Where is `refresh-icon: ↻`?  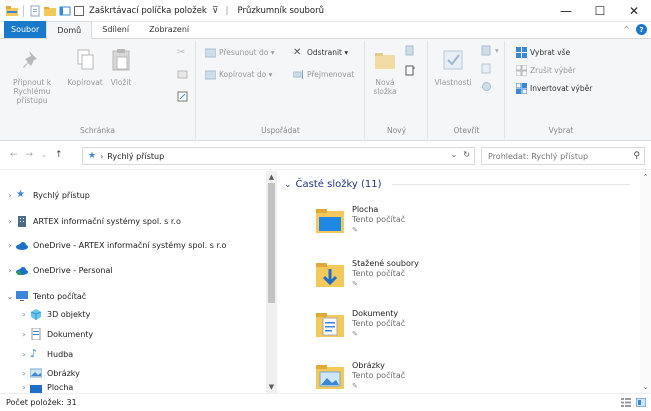
refresh-icon: ↻ is located at coordinates (466, 154).